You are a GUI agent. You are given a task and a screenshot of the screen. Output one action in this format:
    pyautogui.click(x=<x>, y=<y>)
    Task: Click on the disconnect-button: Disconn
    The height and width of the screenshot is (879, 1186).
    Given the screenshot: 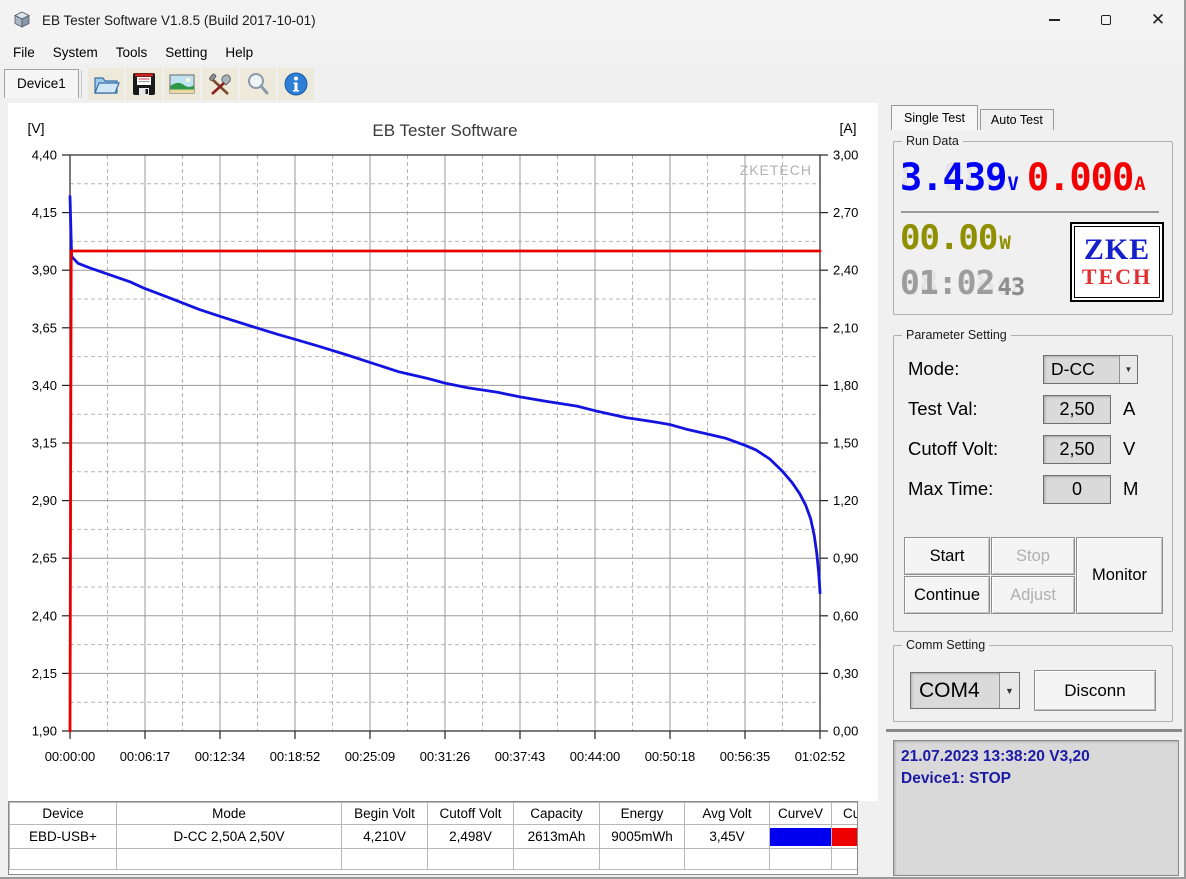 What is the action you would take?
    pyautogui.click(x=1095, y=690)
    